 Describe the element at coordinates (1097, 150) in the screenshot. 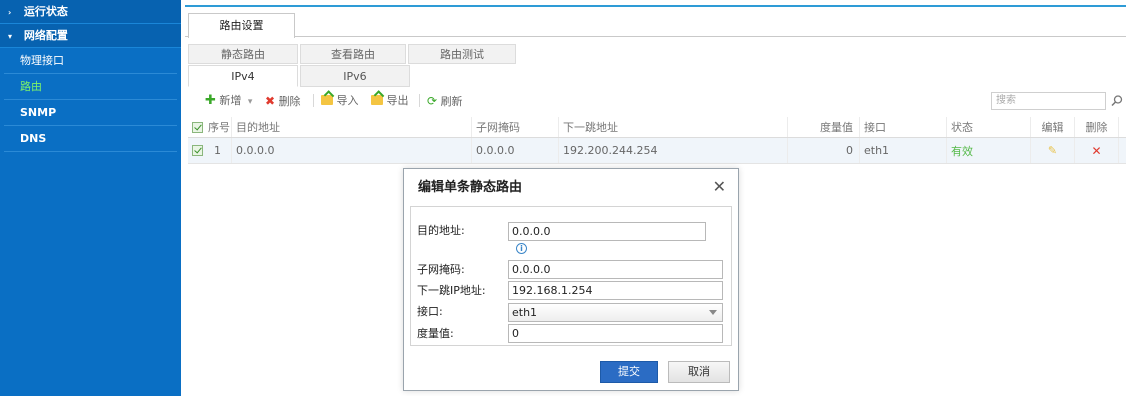

I see `delete-icon: ✕` at that location.